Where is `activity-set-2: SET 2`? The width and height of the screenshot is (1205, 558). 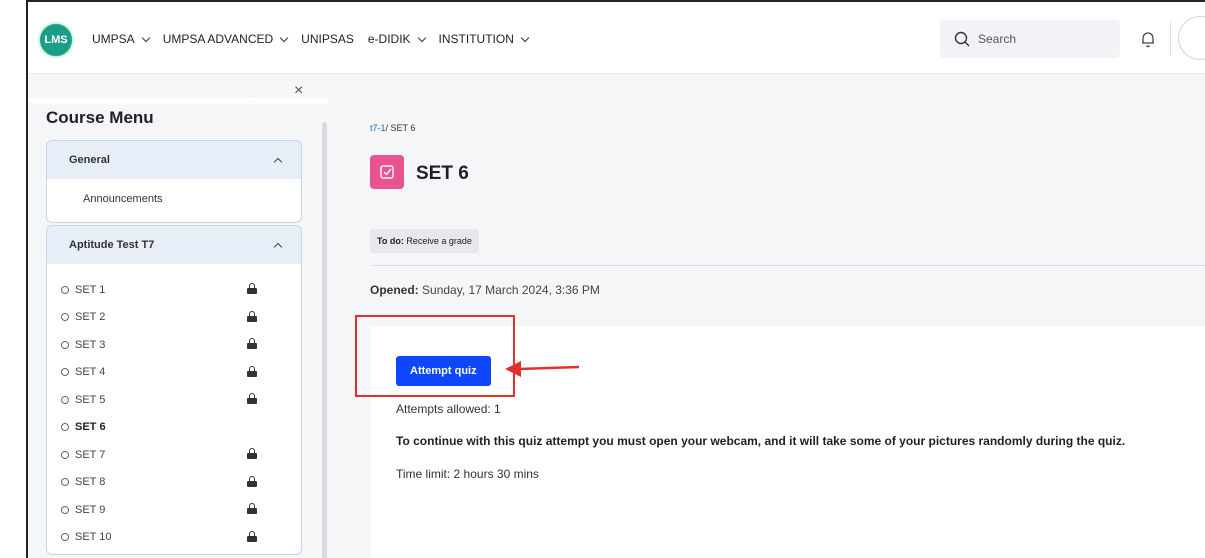
activity-set-2: SET 2 is located at coordinates (174, 318).